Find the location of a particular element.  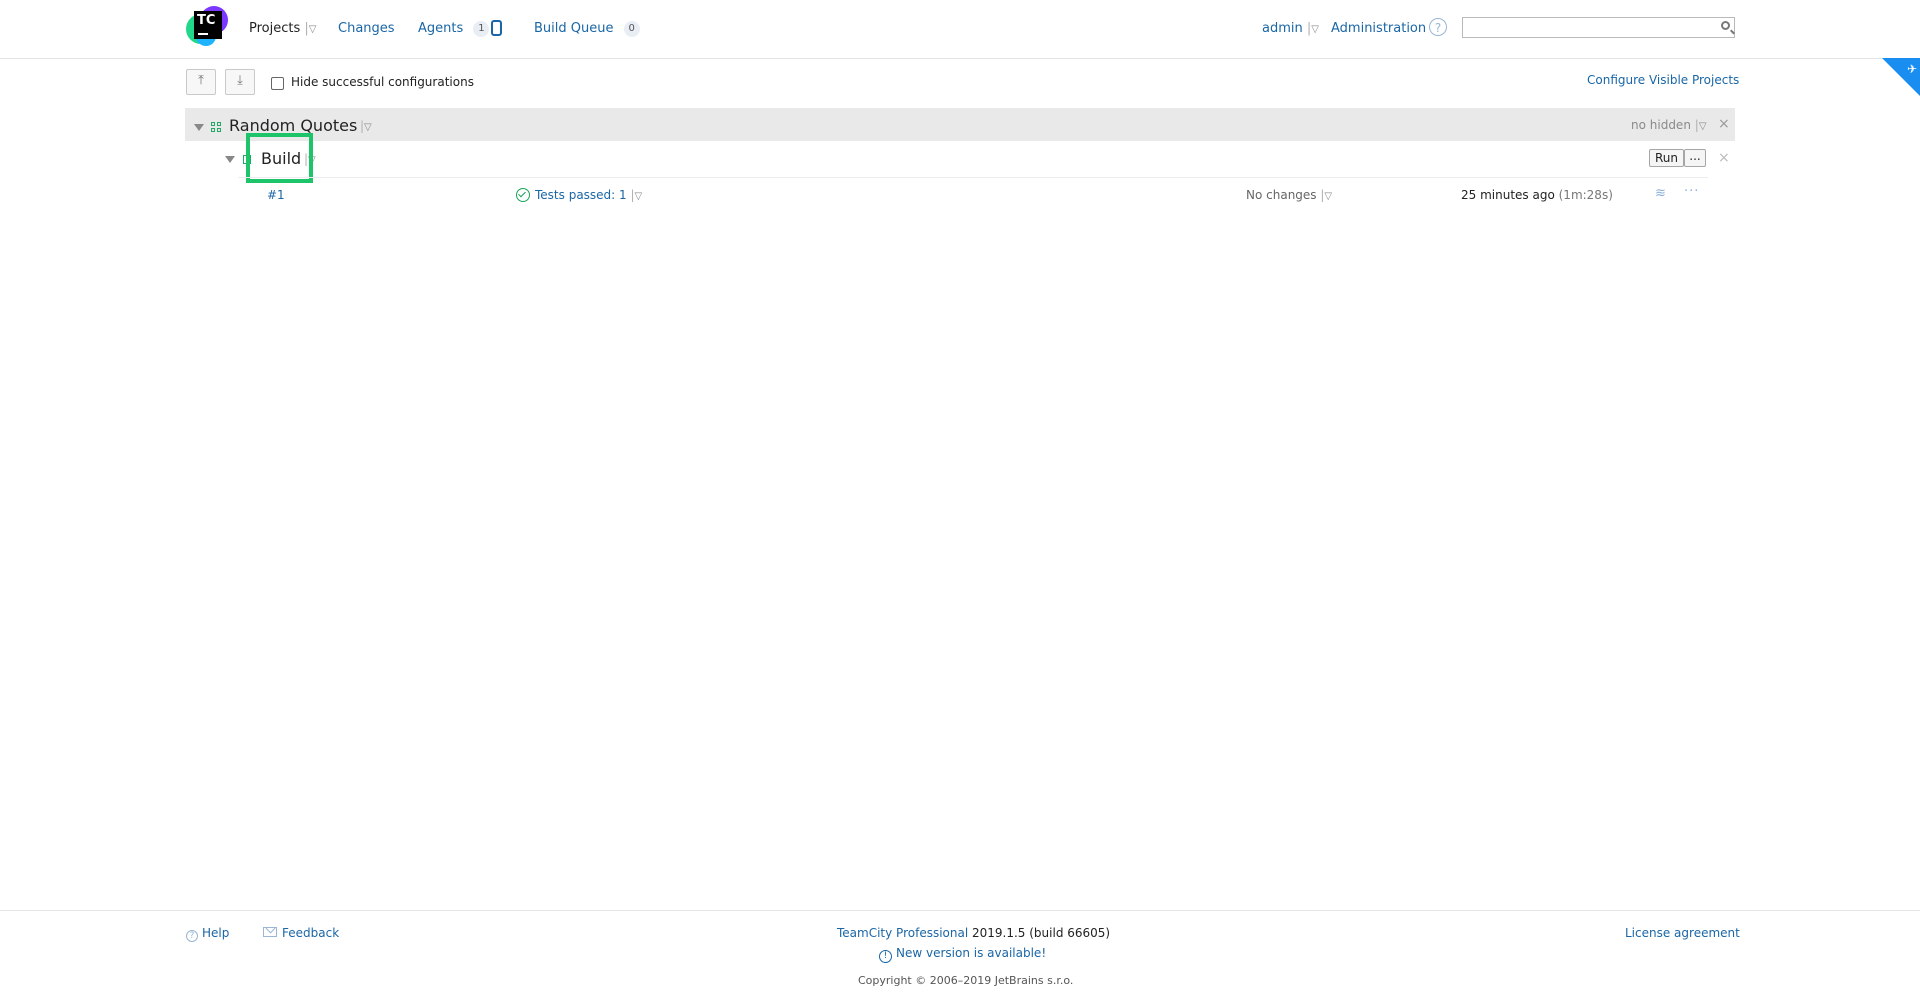

feedback-link: Feedback is located at coordinates (301, 933).